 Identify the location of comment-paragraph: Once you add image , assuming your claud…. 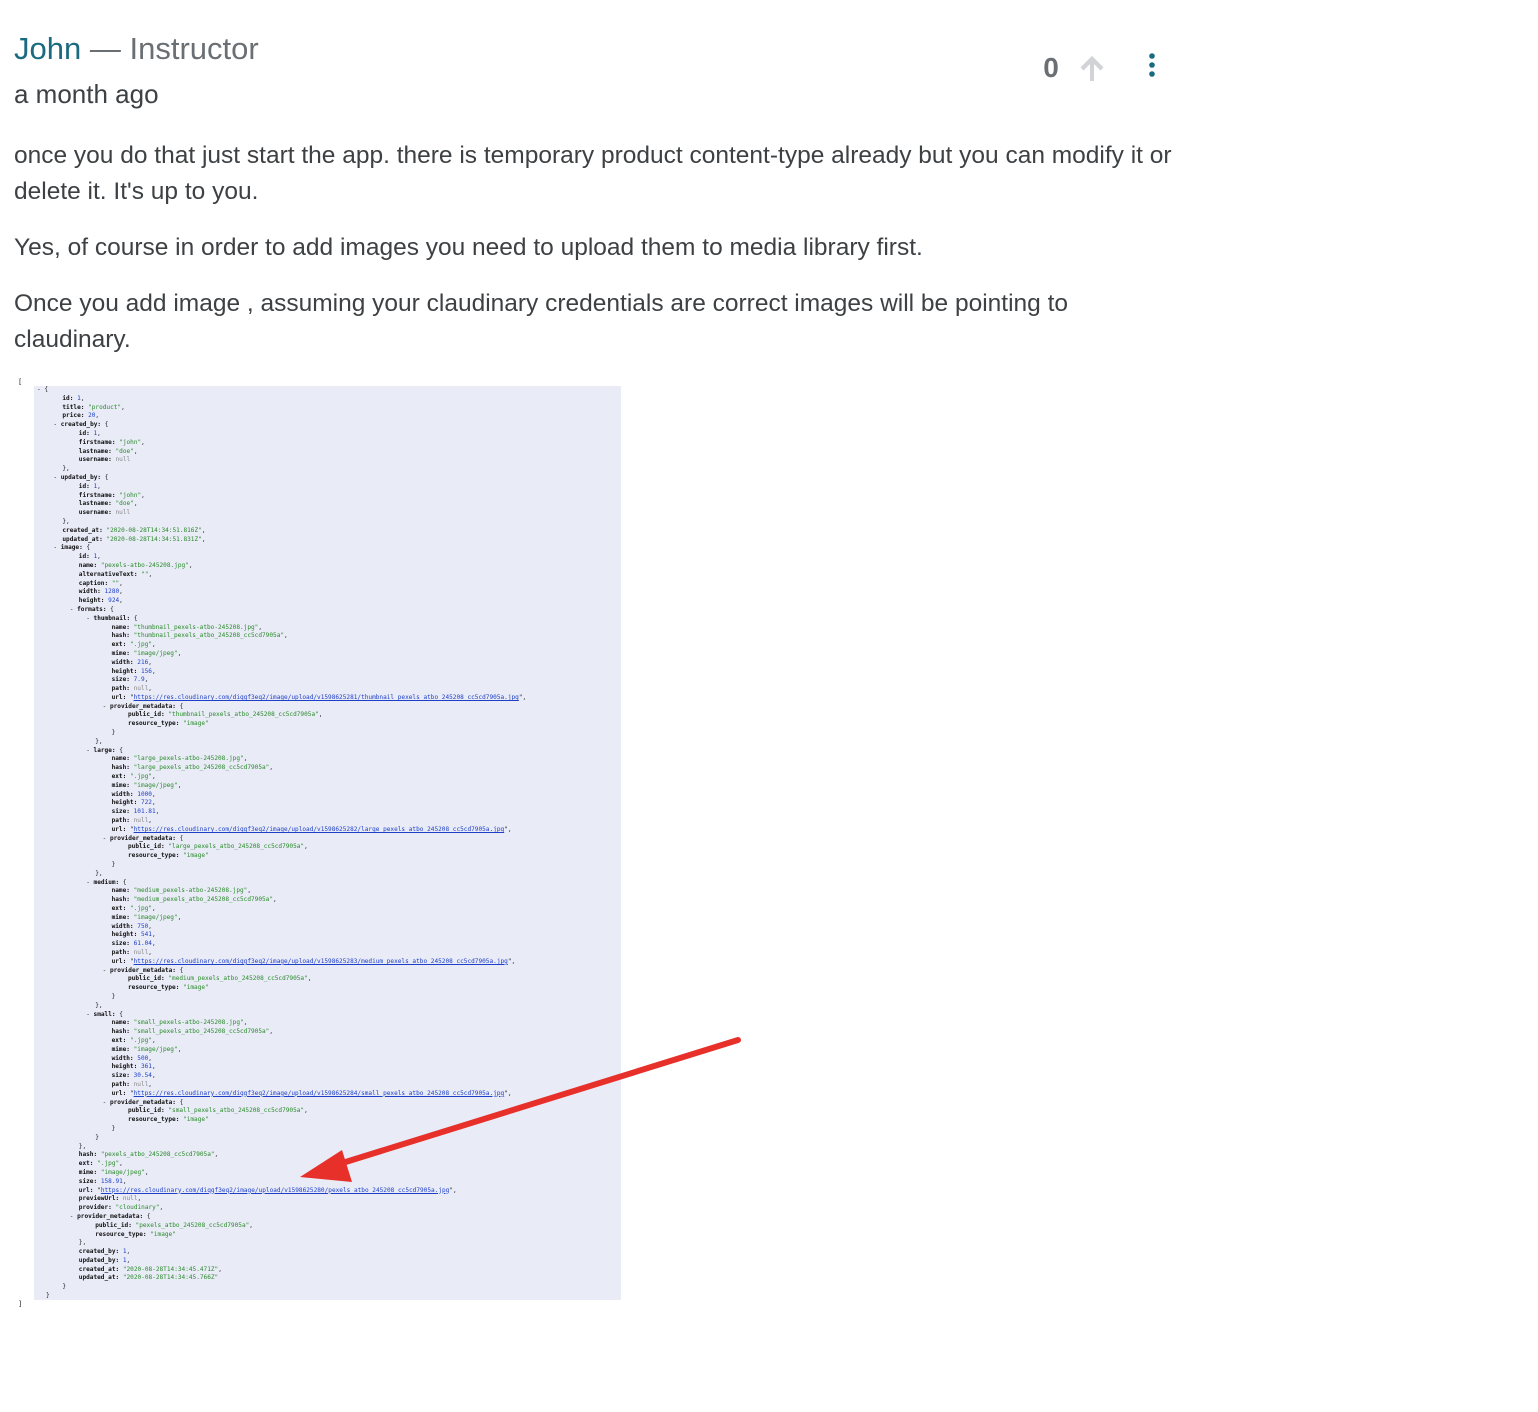
(541, 321).